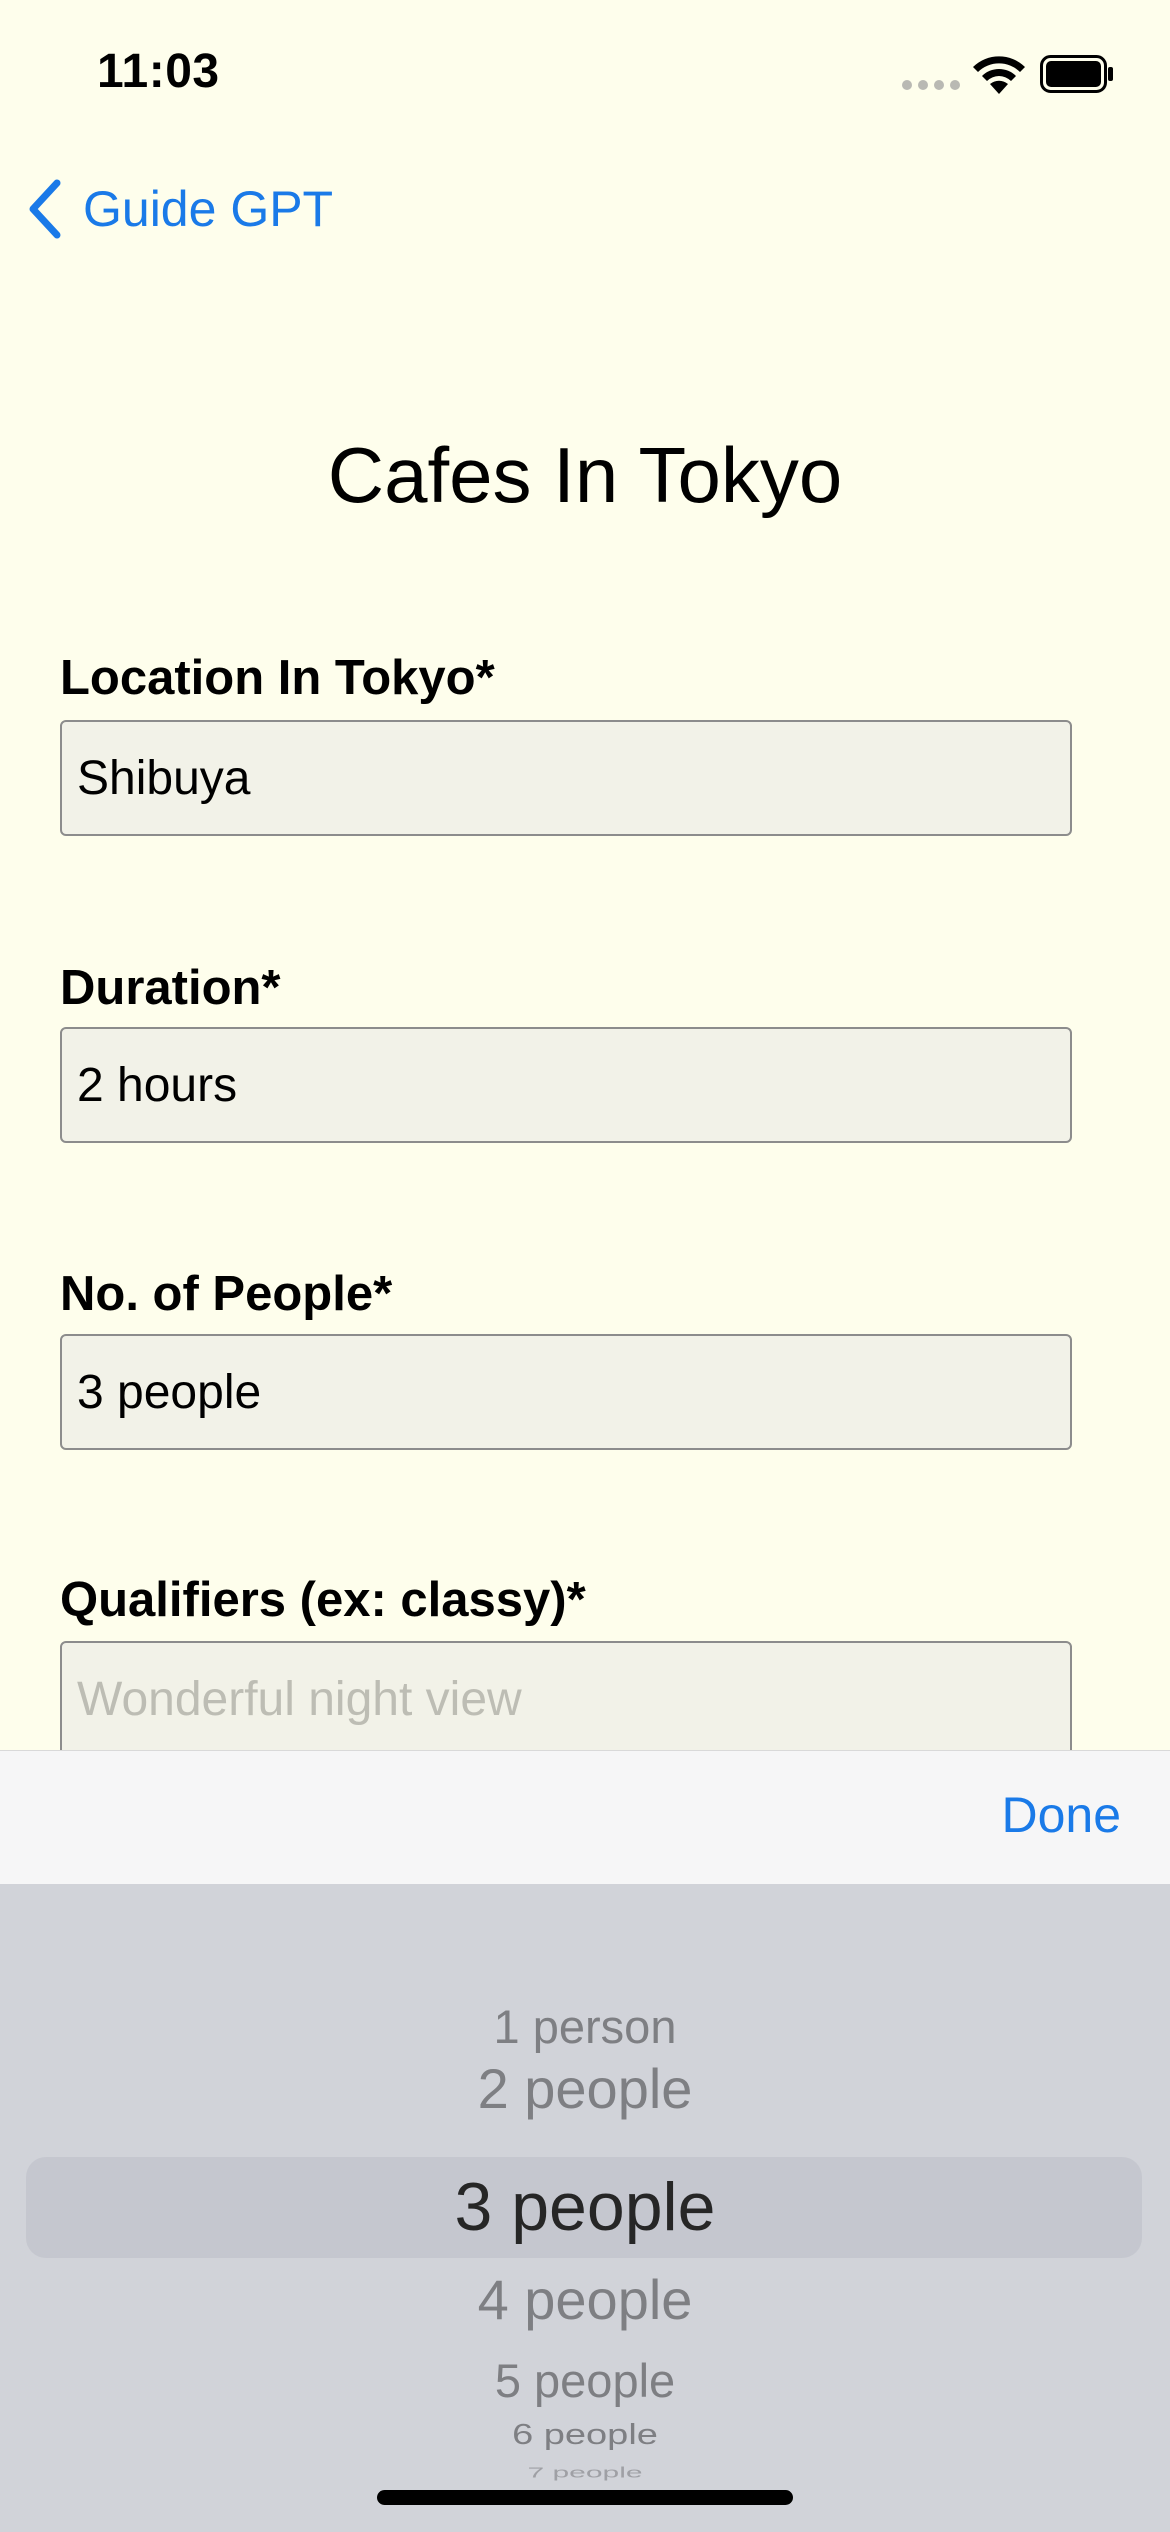  I want to click on page-title: Cafes In Tokyo, so click(585, 475).